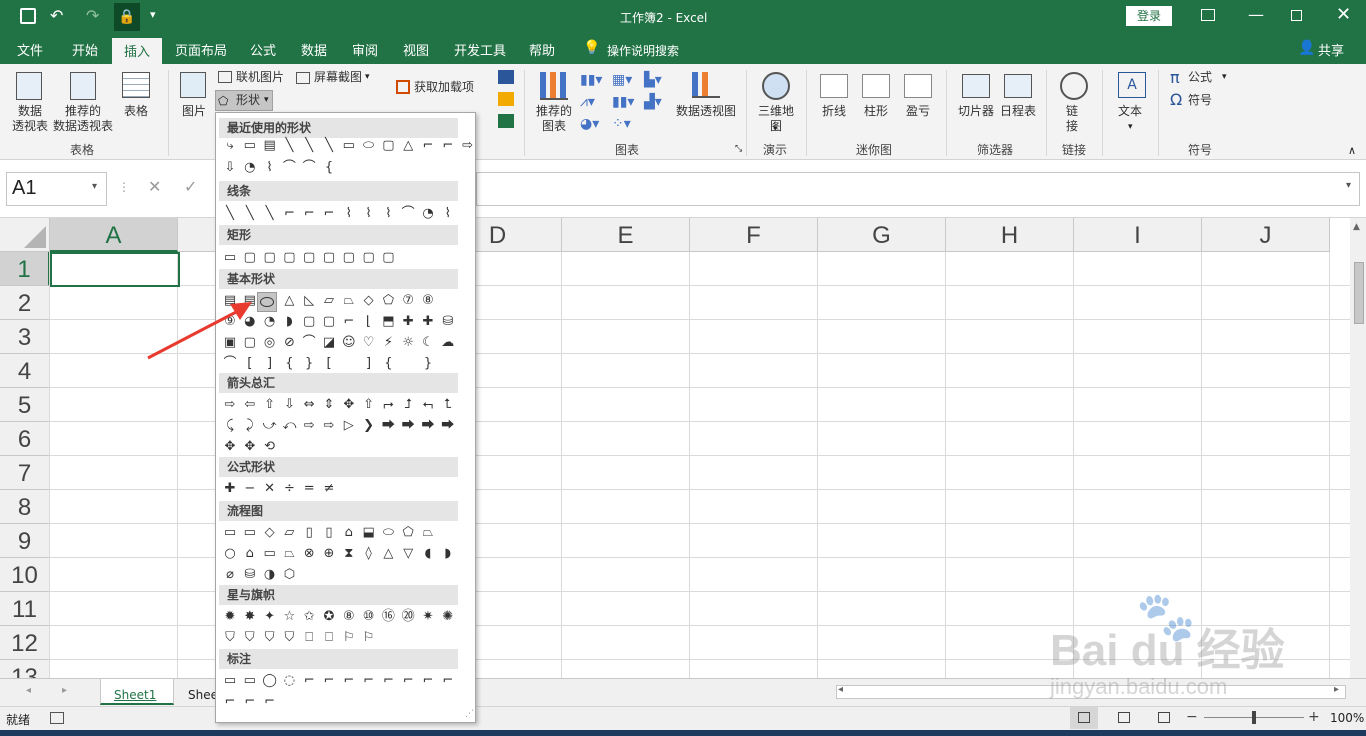  What do you see at coordinates (329, 533) in the screenshot?
I see `shape-option-icon: ▯` at bounding box center [329, 533].